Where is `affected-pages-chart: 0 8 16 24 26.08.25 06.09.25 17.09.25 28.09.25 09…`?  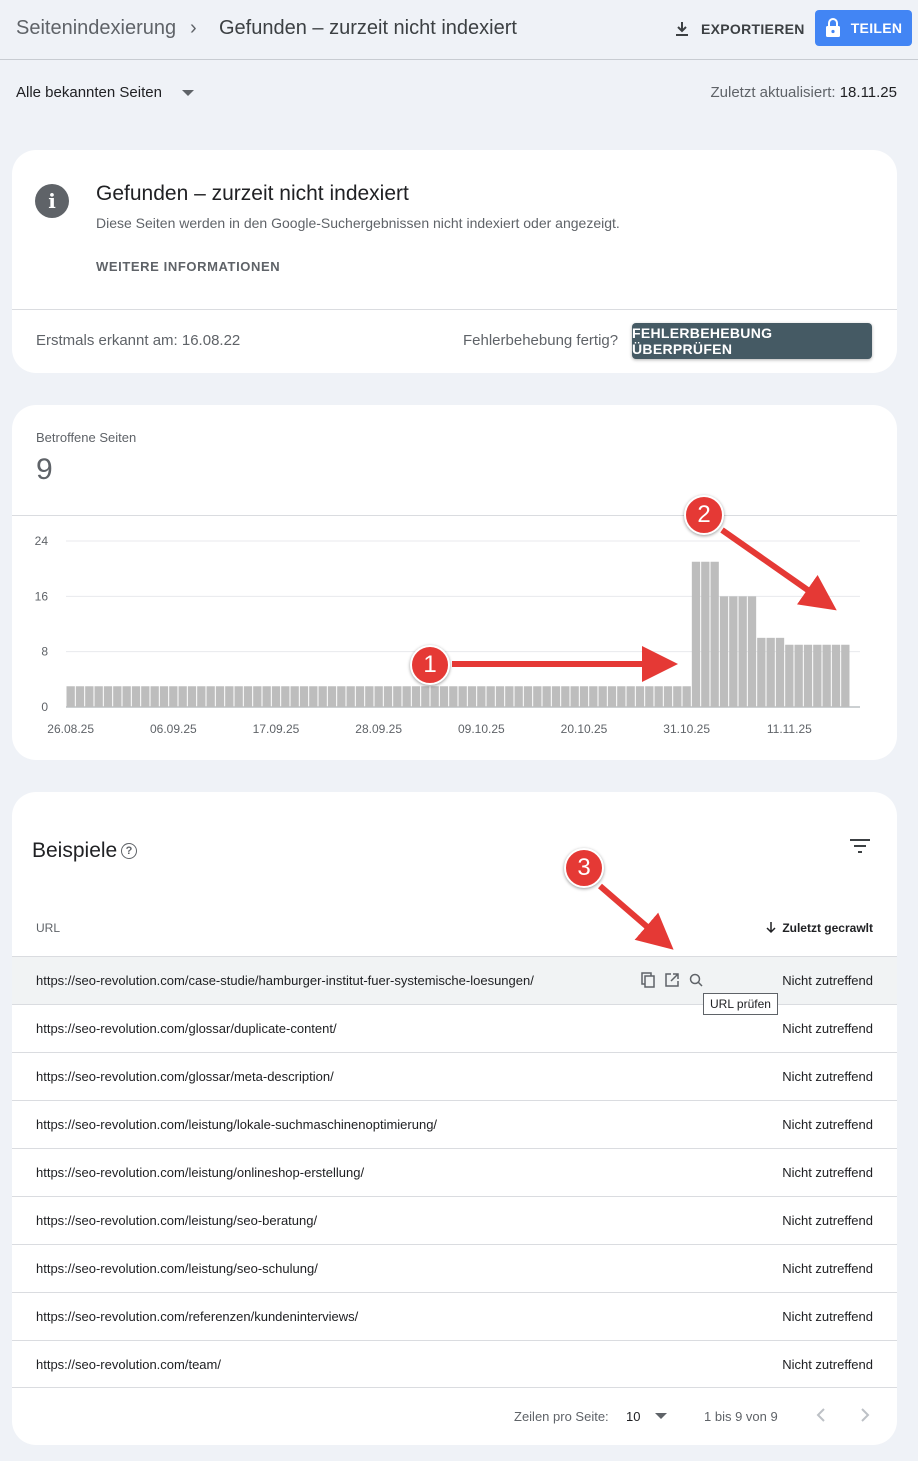 affected-pages-chart: 0 8 16 24 26.08.25 06.09.25 17.09.25 28.09.25 09… is located at coordinates (447, 635).